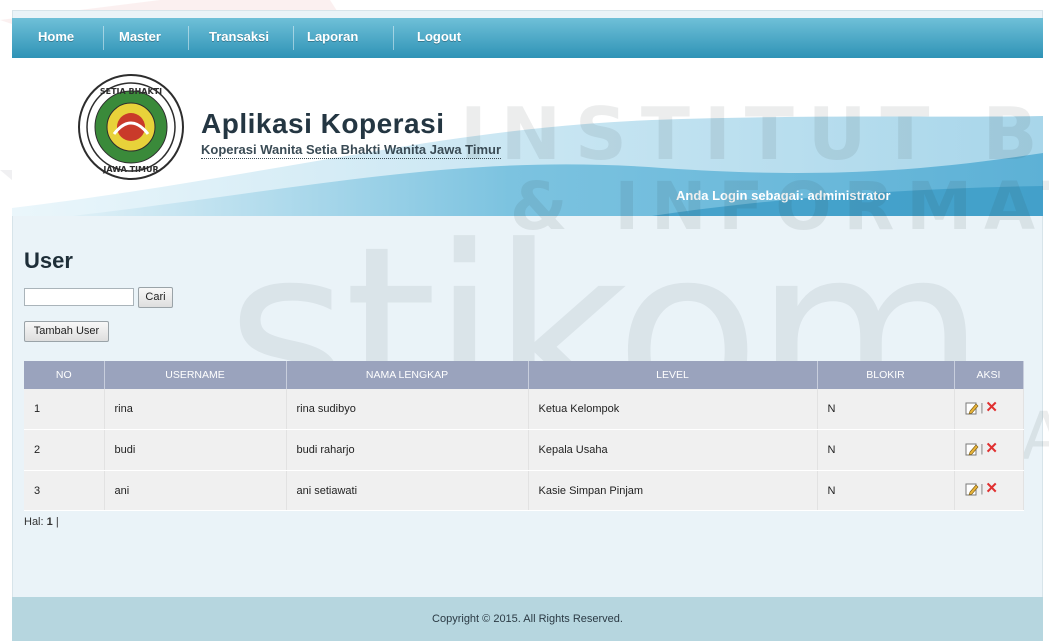 This screenshot has width=1049, height=641. I want to click on svg-text: JAWA TIMUR, so click(130, 169).